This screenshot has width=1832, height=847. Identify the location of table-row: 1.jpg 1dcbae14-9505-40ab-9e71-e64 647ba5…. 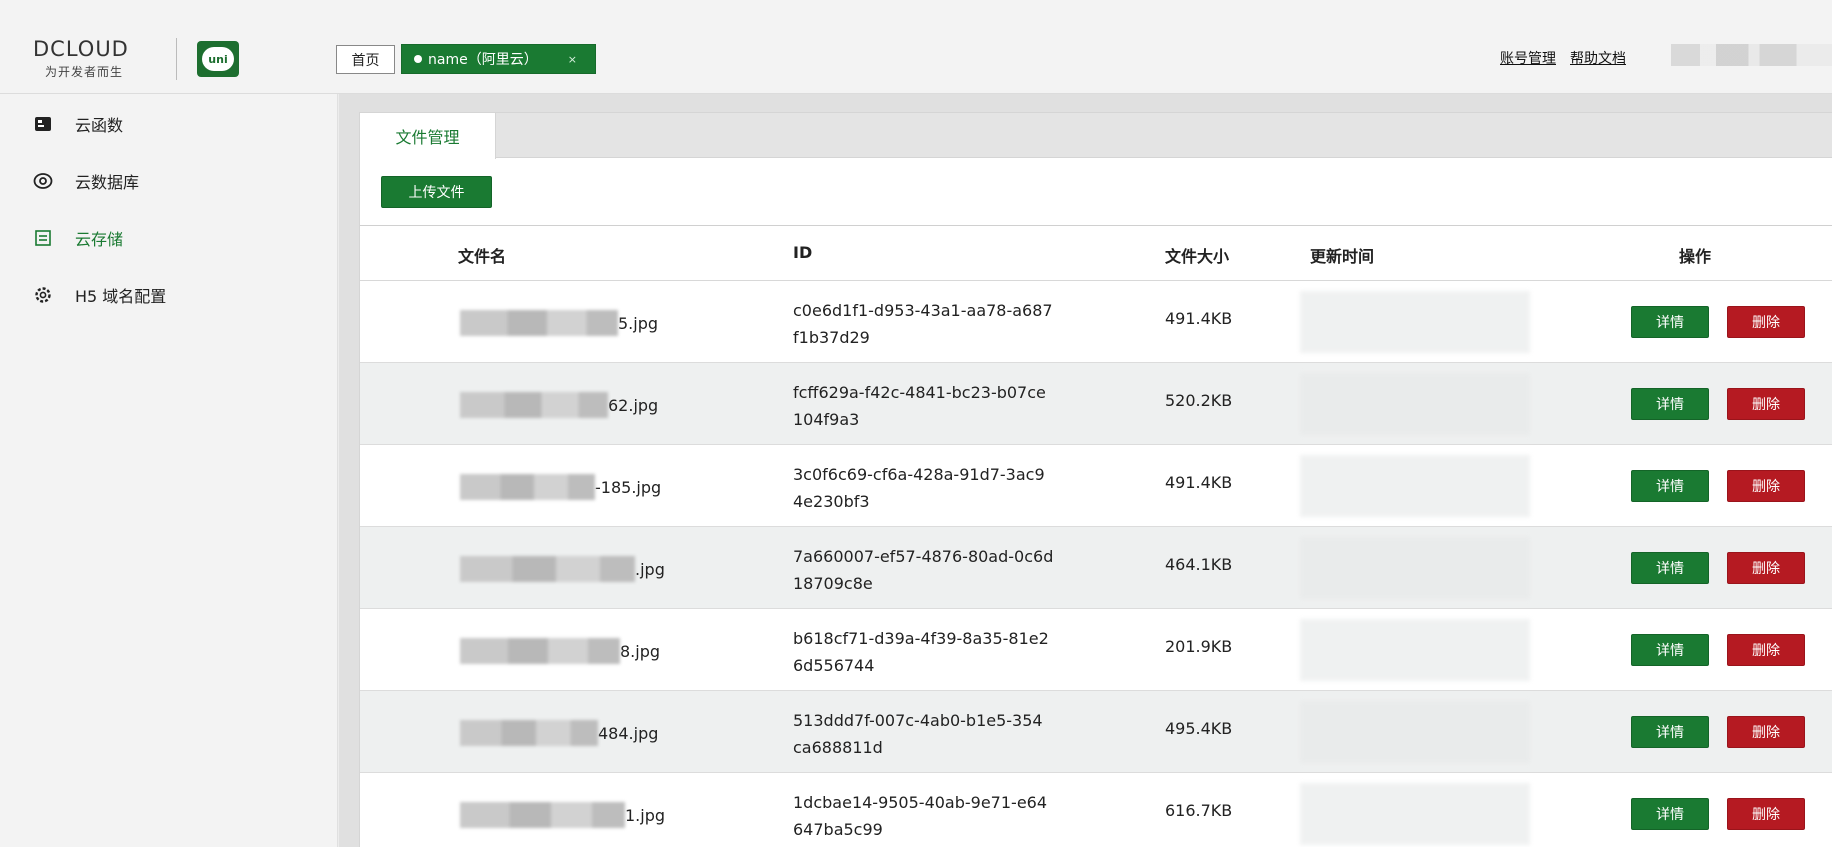
(1096, 810).